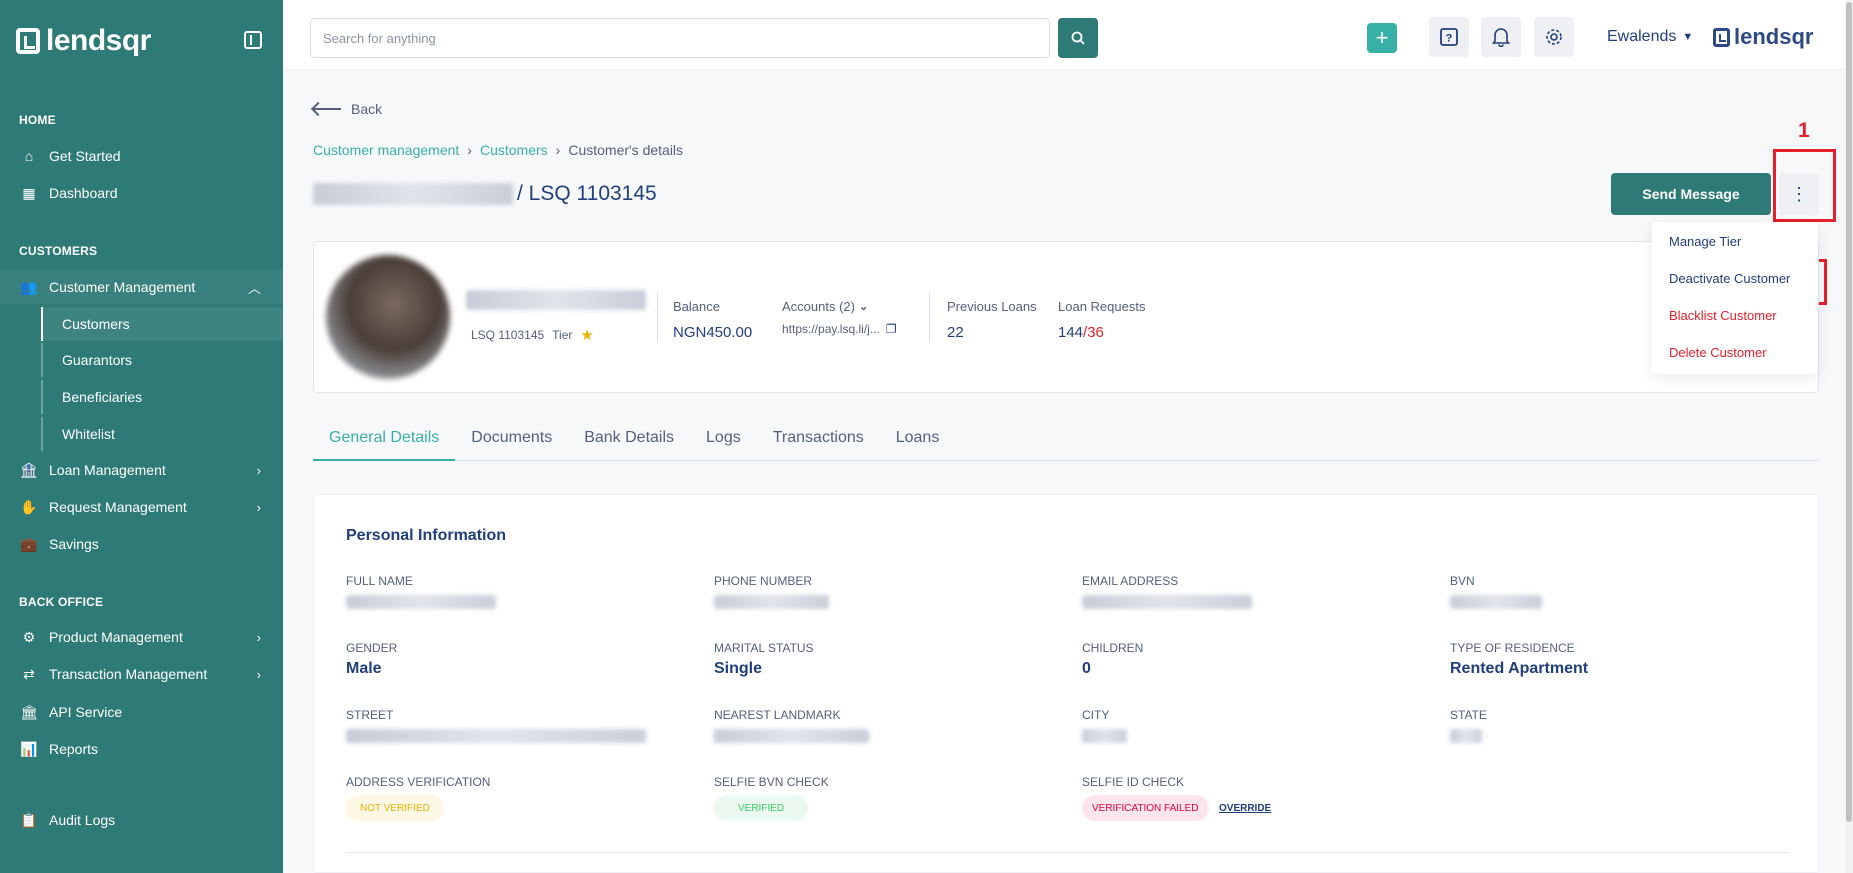  I want to click on sidebar-item-label: API Service, so click(86, 712).